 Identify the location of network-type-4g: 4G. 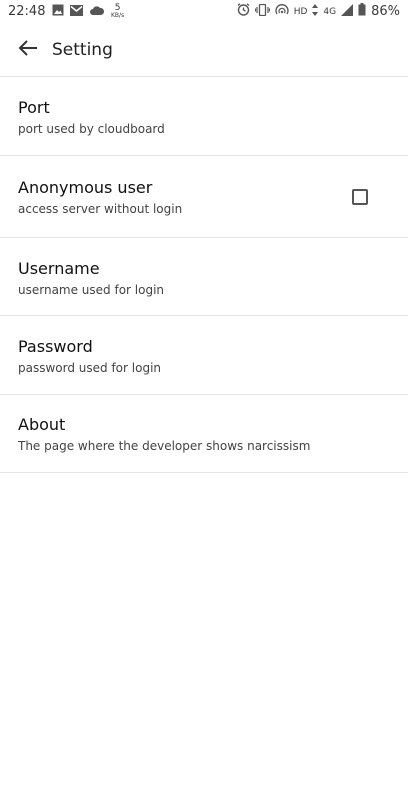
(330, 11).